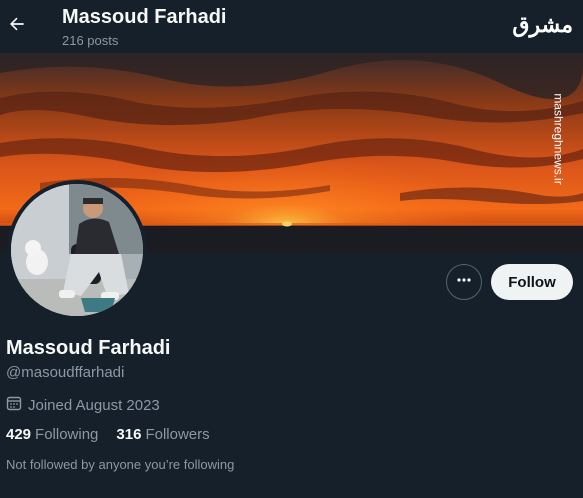  What do you see at coordinates (177, 434) in the screenshot?
I see `followers-label: Followers` at bounding box center [177, 434].